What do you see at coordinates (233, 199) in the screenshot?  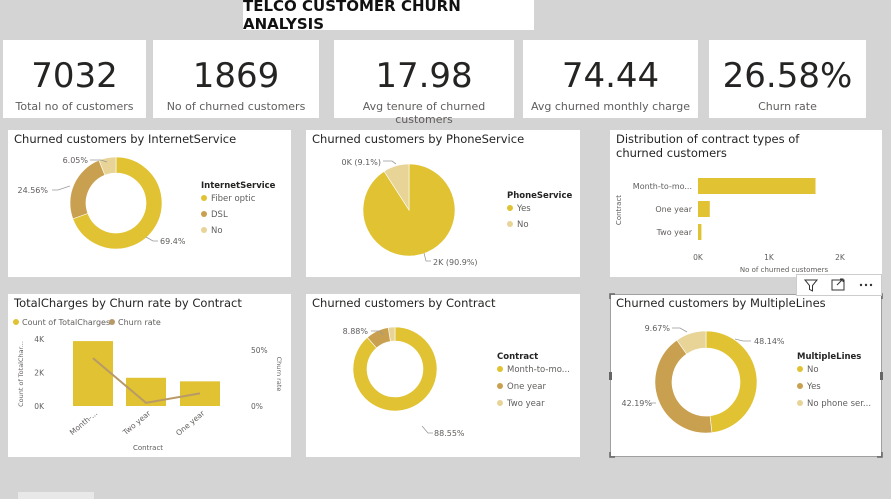 I see `legend-item-0: Fiber optic` at bounding box center [233, 199].